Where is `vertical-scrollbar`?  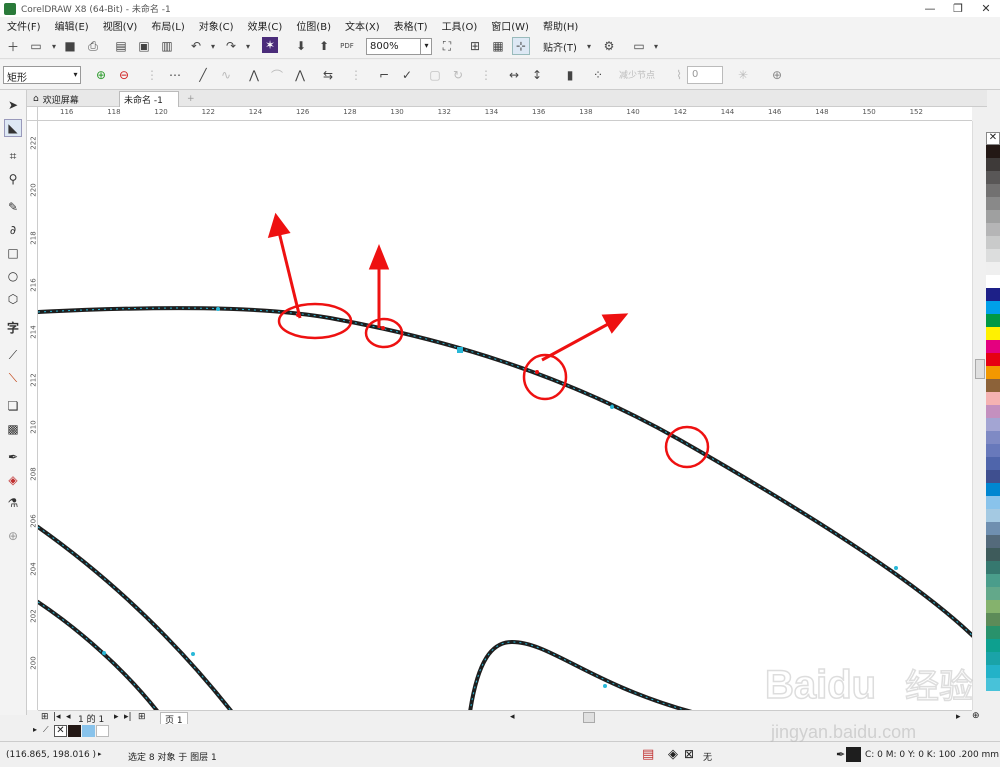
vertical-scrollbar is located at coordinates (979, 415).